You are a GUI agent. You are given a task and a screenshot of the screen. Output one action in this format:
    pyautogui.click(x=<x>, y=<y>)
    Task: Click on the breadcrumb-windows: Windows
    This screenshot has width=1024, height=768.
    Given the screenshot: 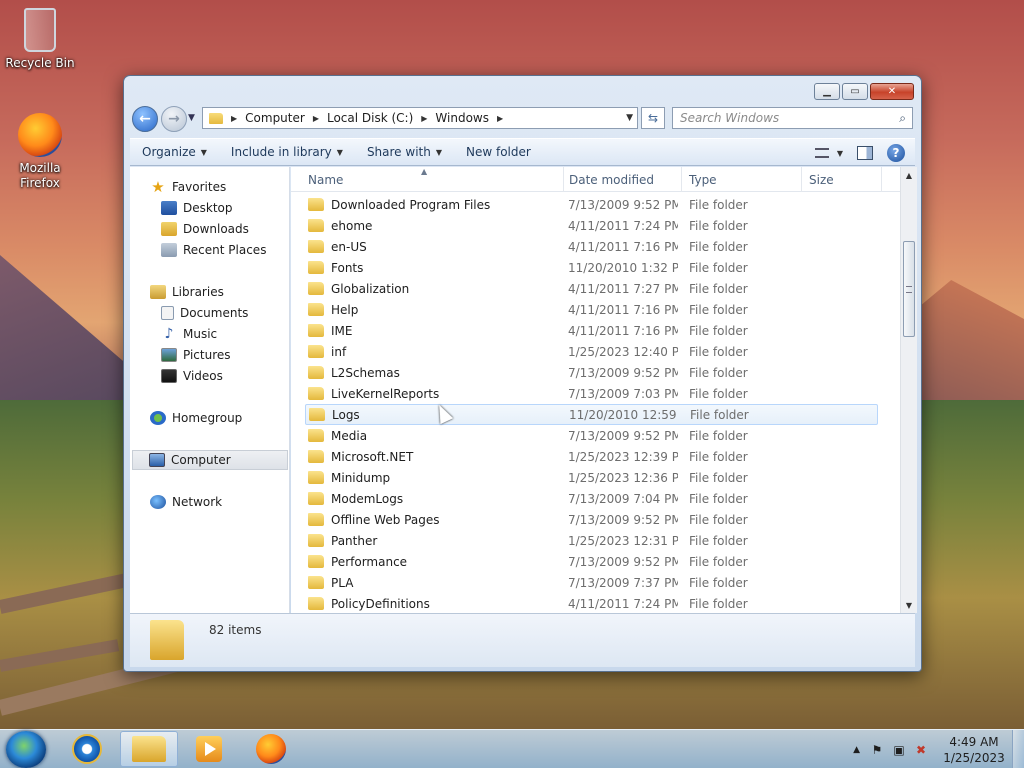 What is the action you would take?
    pyautogui.click(x=462, y=118)
    